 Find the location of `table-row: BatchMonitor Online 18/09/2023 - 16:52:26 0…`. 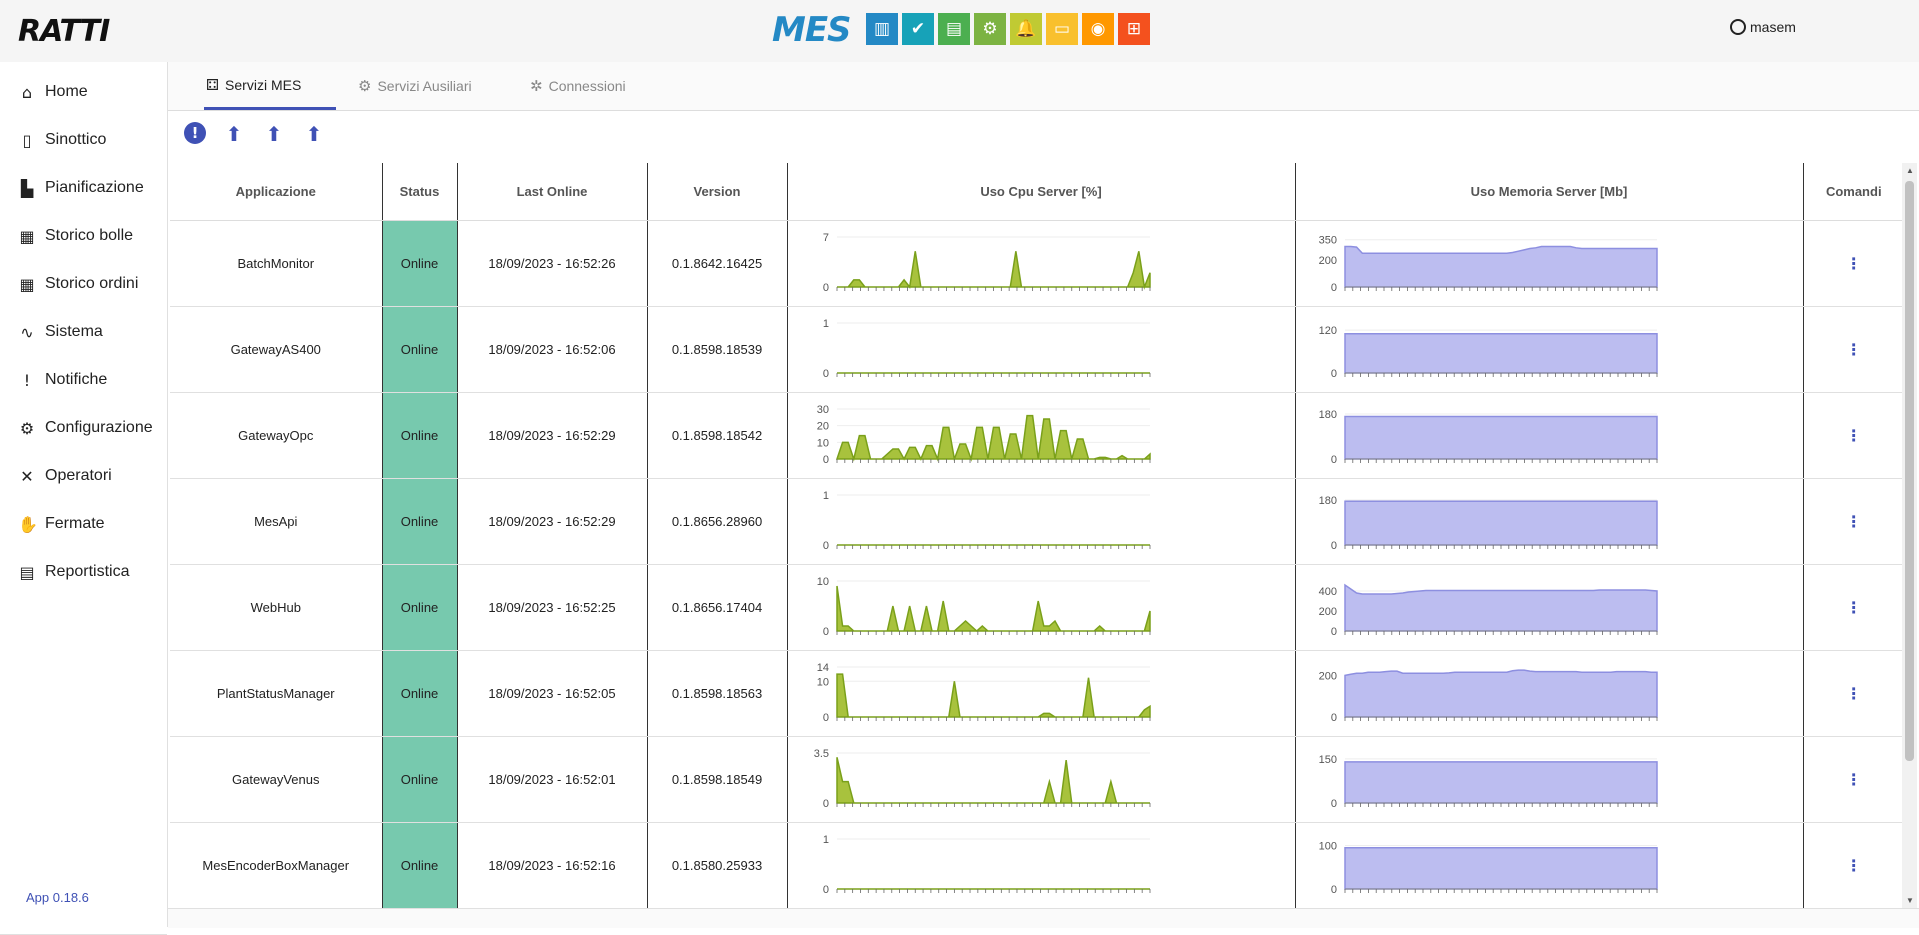

table-row: BatchMonitor Online 18/09/2023 - 16:52:26 0… is located at coordinates (1036, 263).